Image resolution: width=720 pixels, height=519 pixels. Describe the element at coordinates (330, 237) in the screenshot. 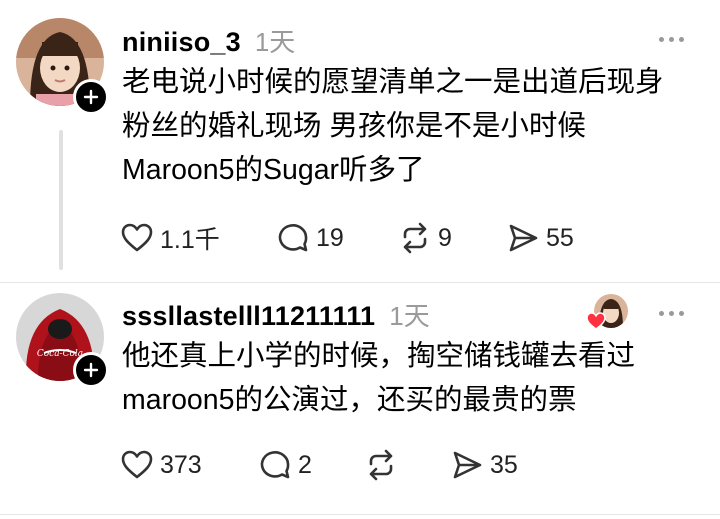

I see `reply-count: 19` at that location.